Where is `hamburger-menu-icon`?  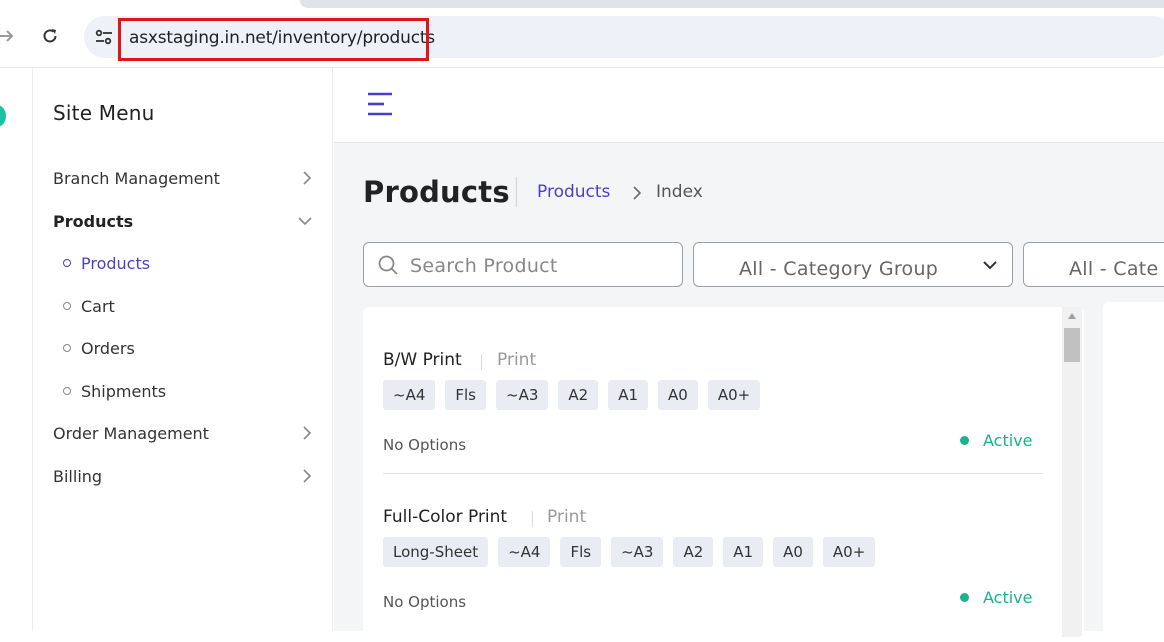
hamburger-menu-icon is located at coordinates (380, 105).